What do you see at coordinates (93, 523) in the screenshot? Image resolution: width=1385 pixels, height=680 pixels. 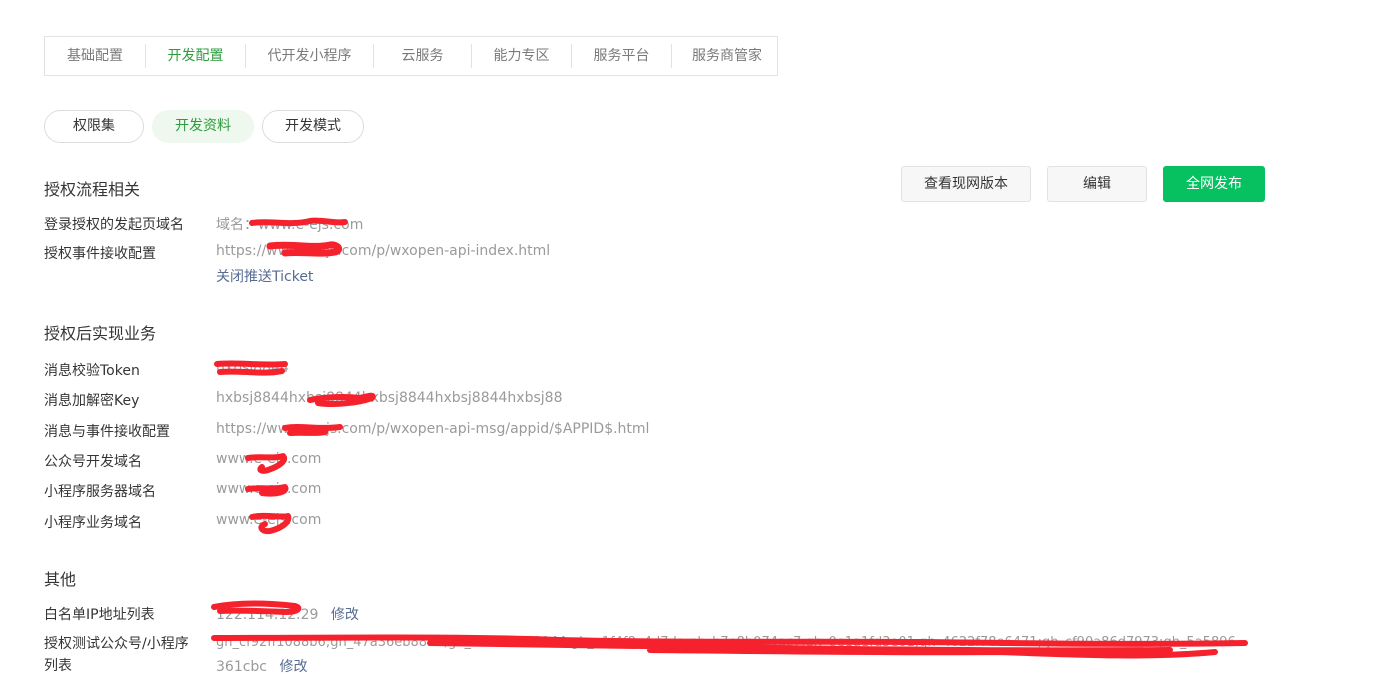 I see `mini-biz-domain-label: 小程序业务域名` at bounding box center [93, 523].